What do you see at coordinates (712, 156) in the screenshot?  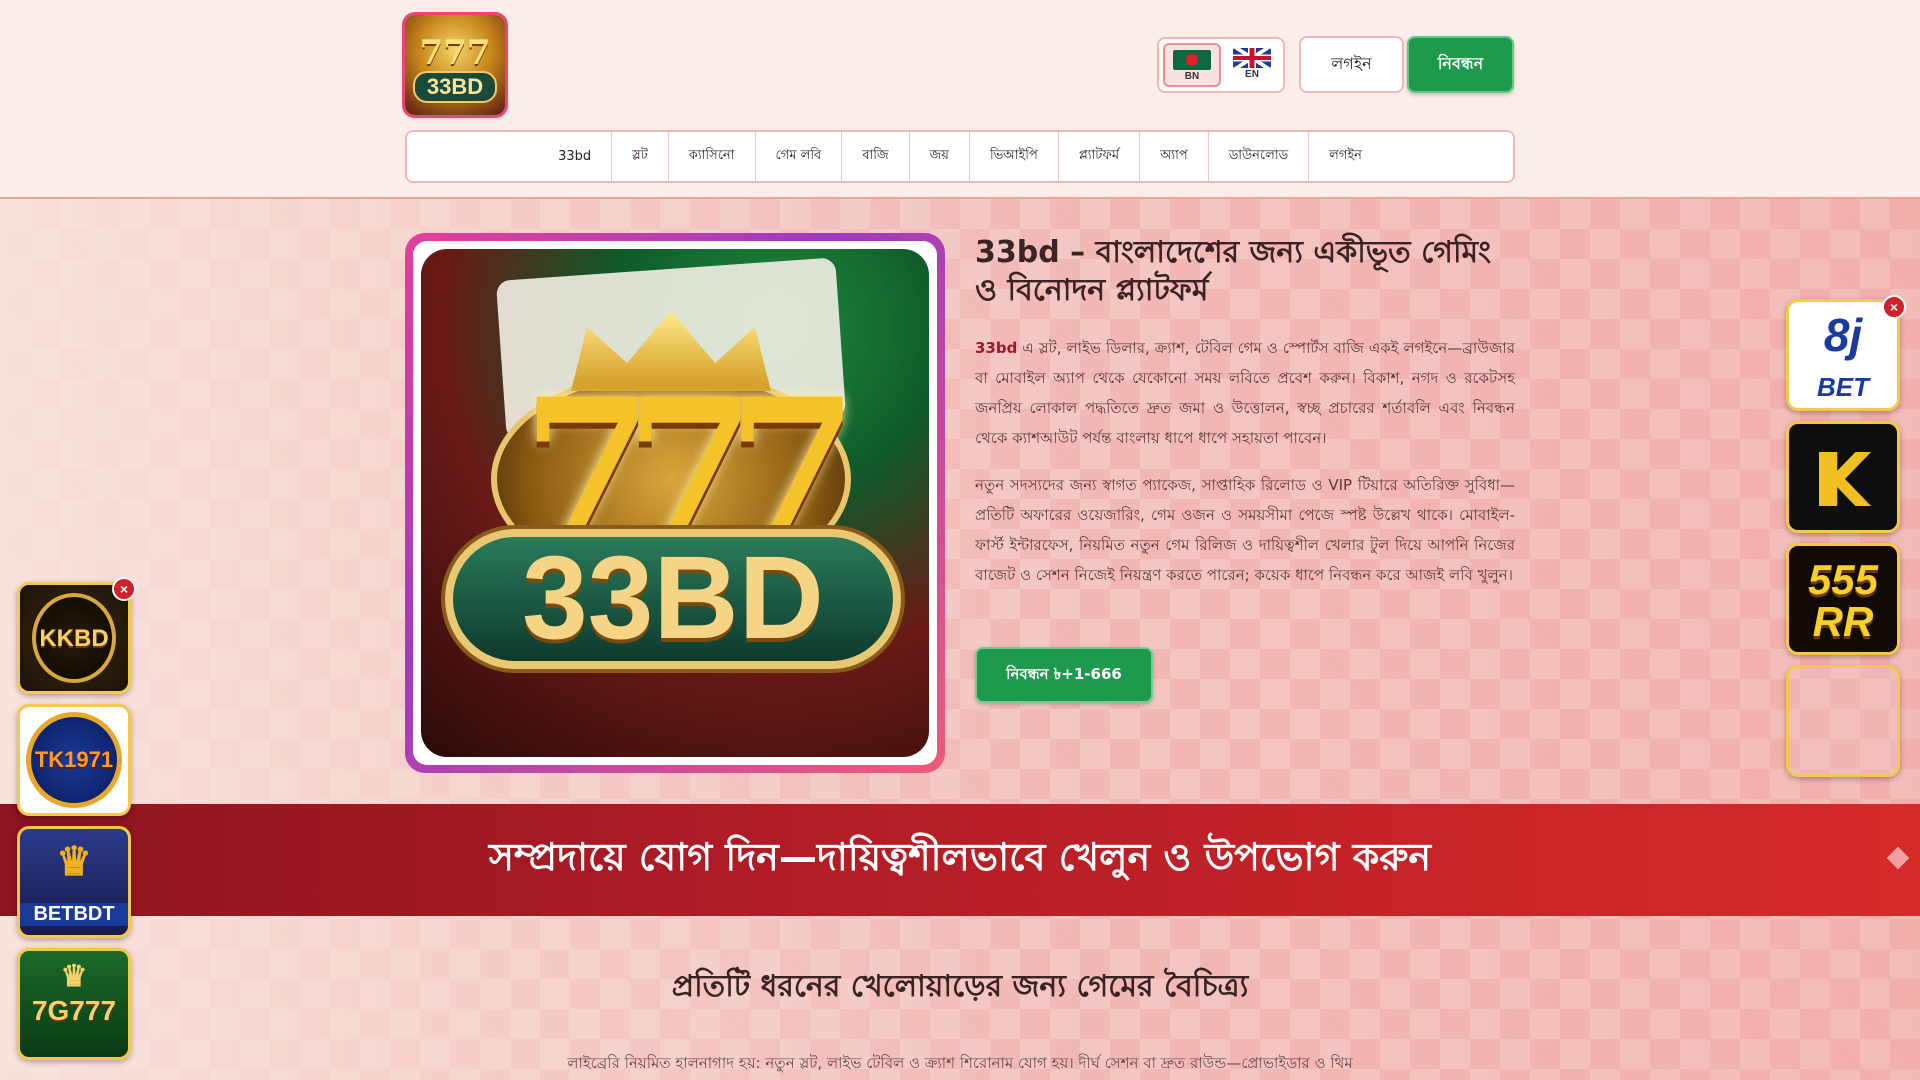 I see `nav-item-casino: ক্যাসিনো` at bounding box center [712, 156].